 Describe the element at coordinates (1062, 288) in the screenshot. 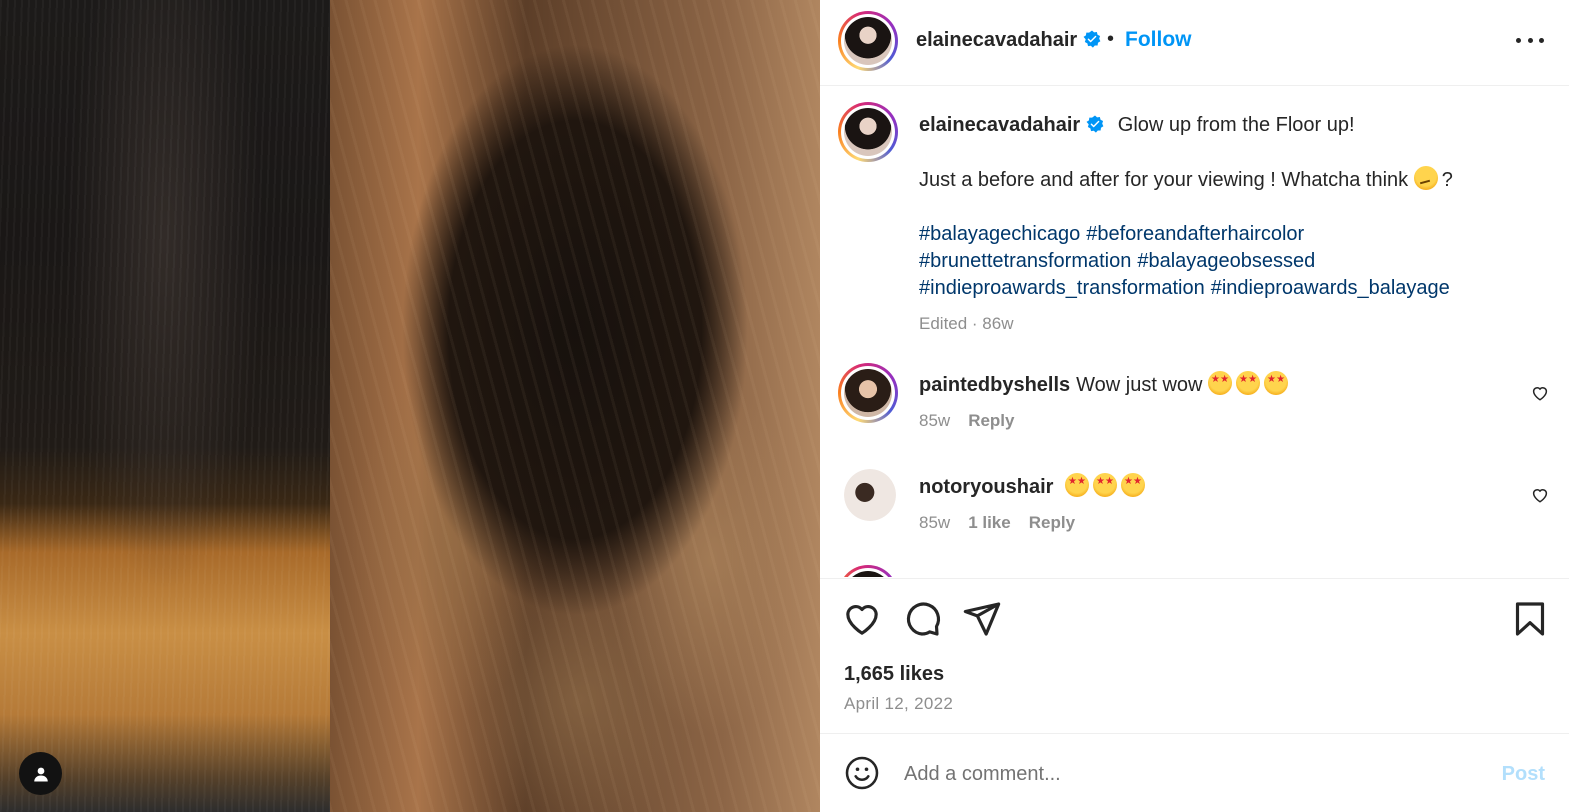

I see `hashtag-link: #indieproawards_transformation` at that location.